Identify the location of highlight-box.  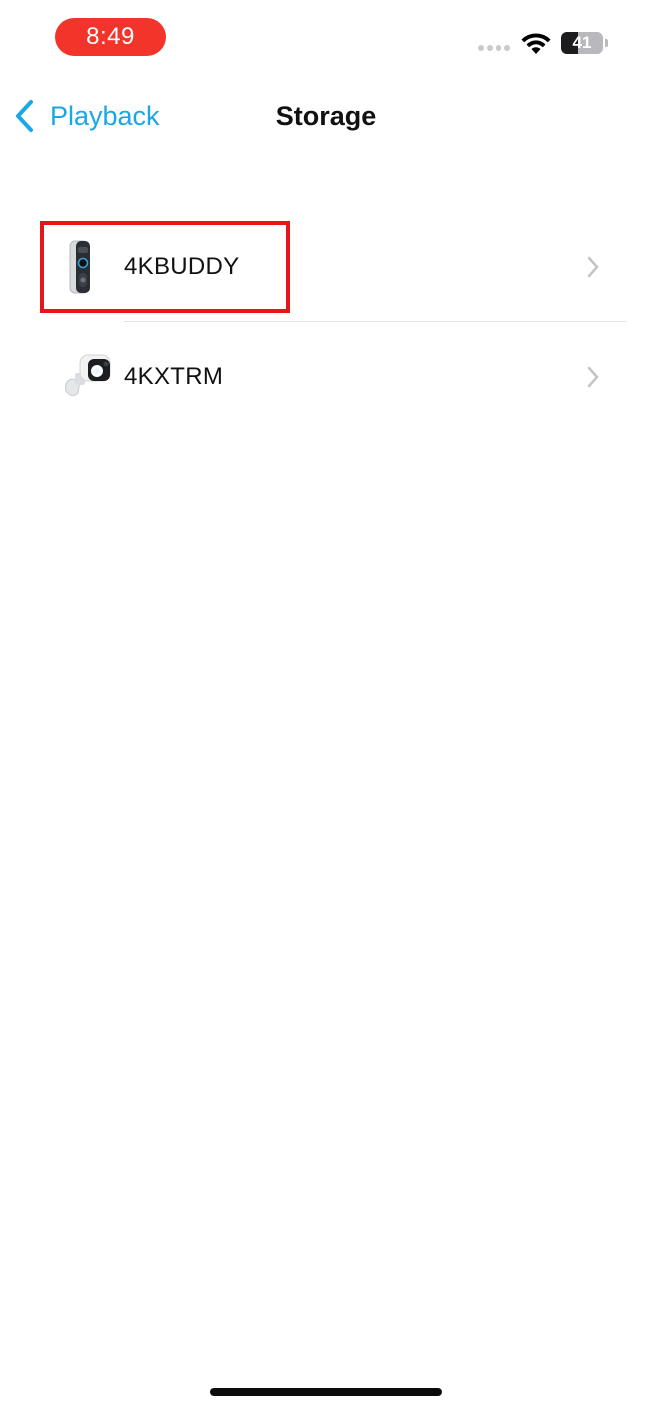
(165, 267).